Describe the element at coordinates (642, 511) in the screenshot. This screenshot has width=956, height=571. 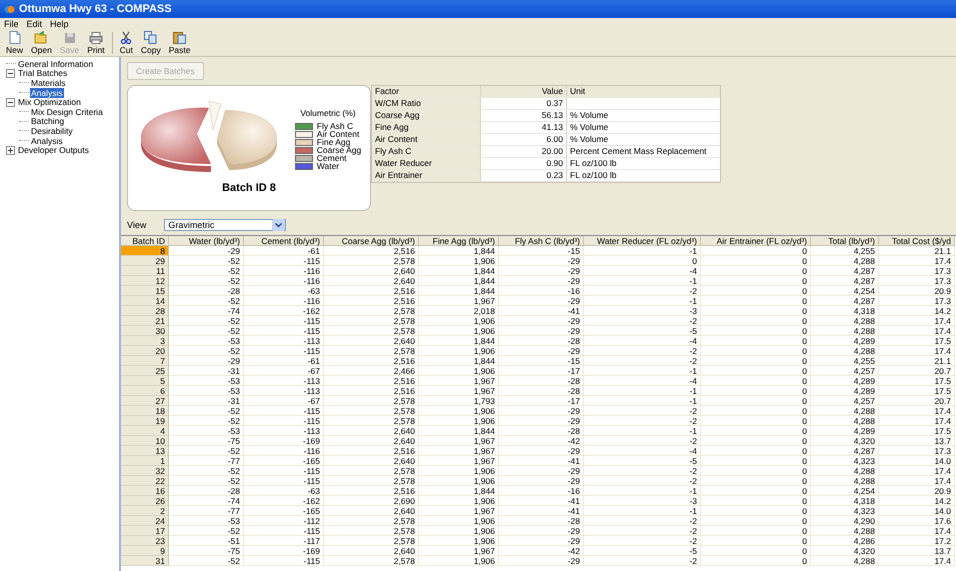
I see `table-cell: -1` at that location.